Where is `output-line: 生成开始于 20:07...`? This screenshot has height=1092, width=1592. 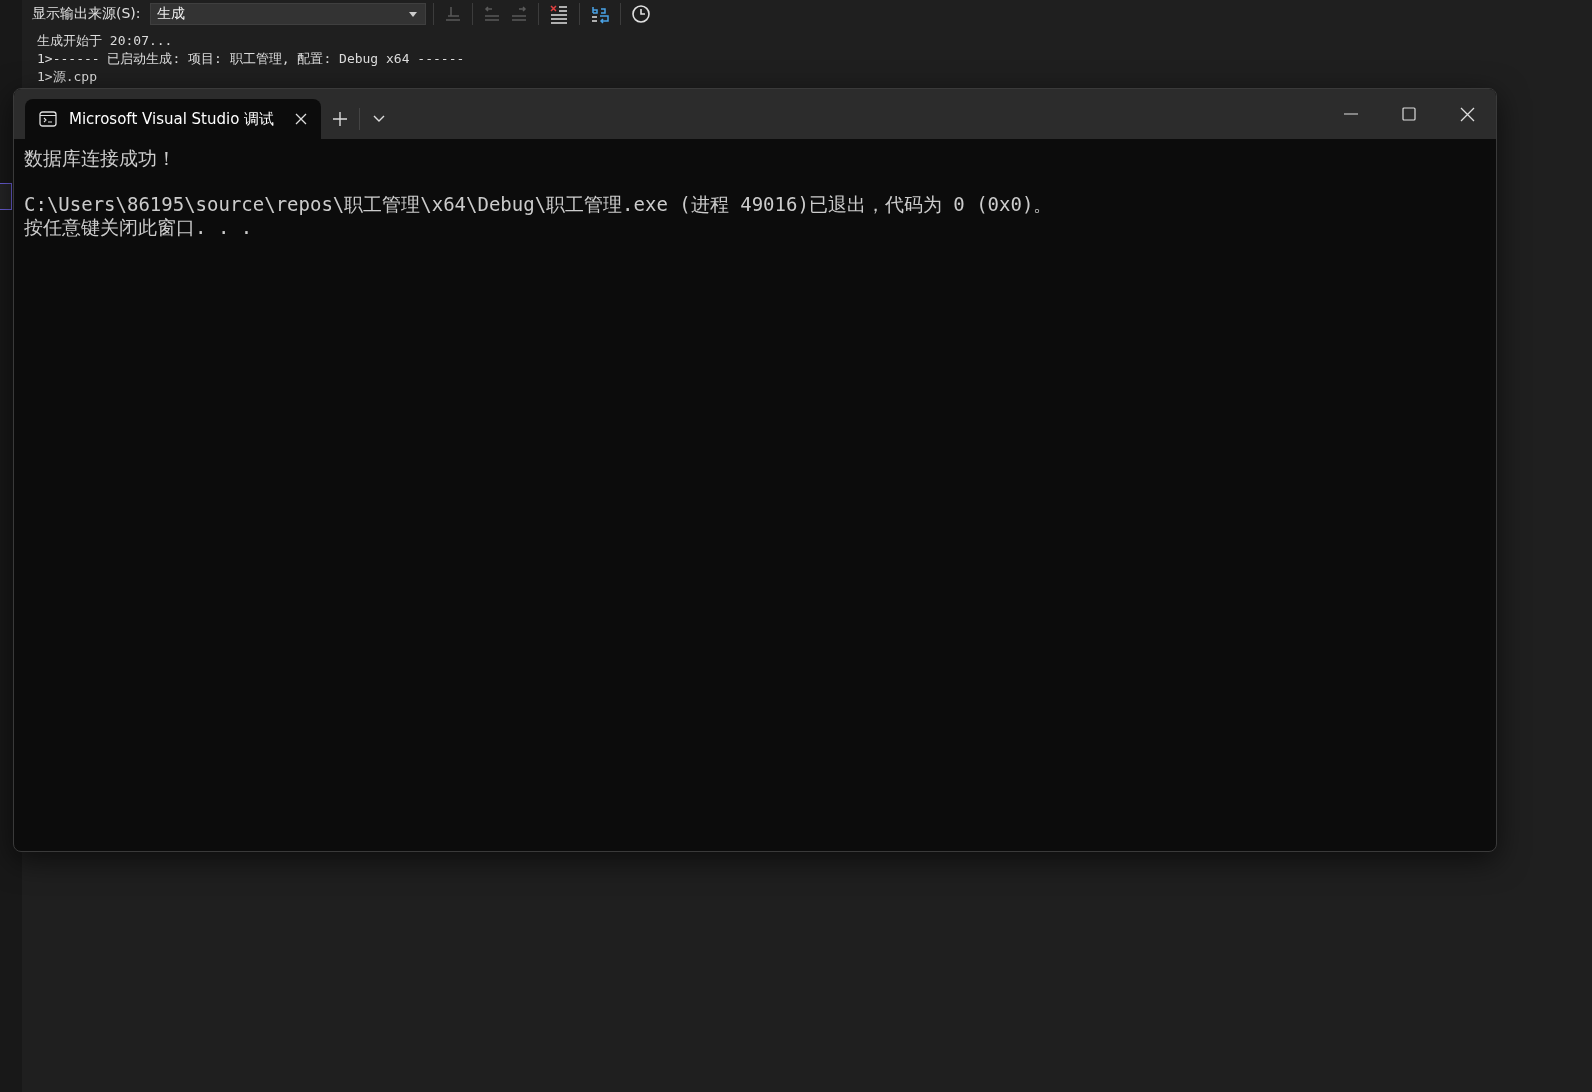 output-line: 生成开始于 20:07... is located at coordinates (105, 41).